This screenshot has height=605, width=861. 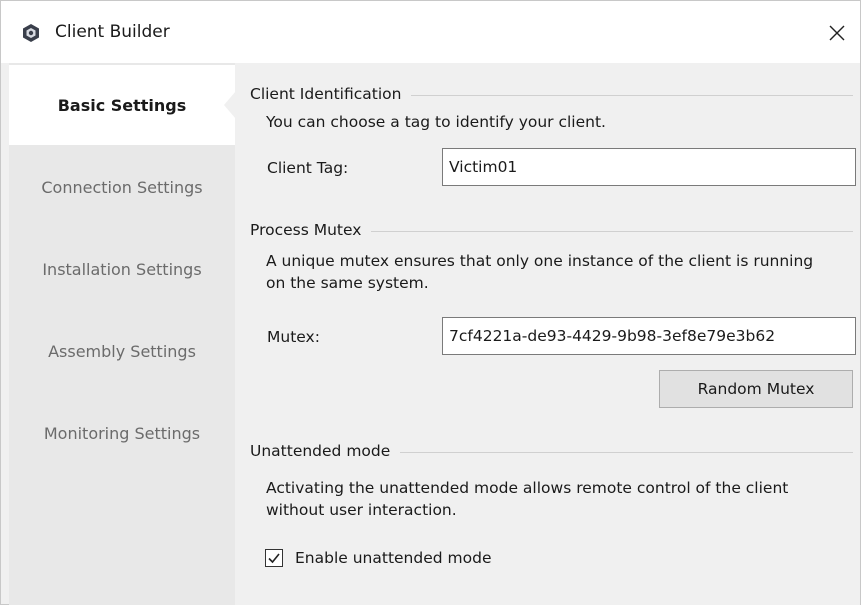 What do you see at coordinates (293, 337) in the screenshot?
I see `mutex-label: Mutex:` at bounding box center [293, 337].